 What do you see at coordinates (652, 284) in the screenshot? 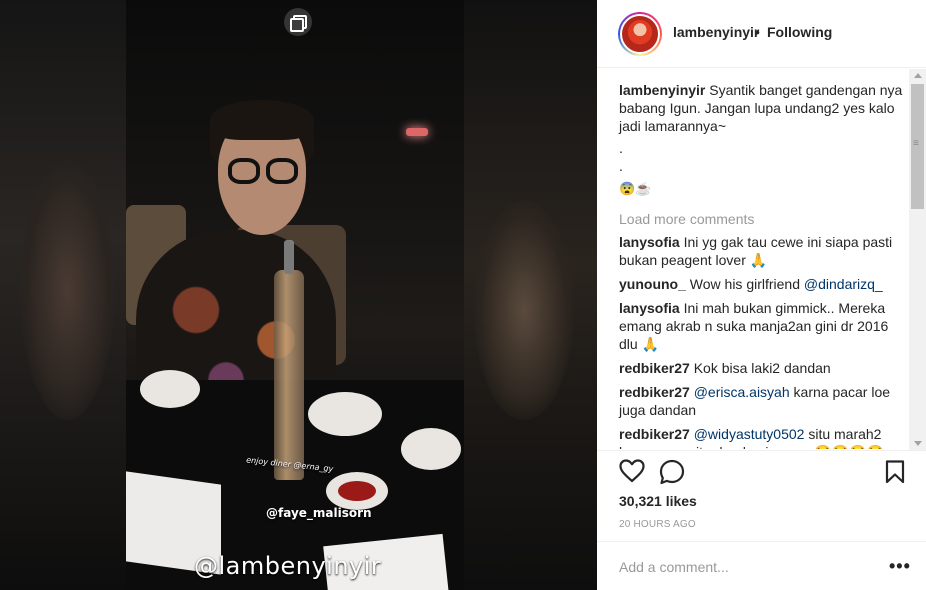
I see `comment-username: yunouno_` at bounding box center [652, 284].